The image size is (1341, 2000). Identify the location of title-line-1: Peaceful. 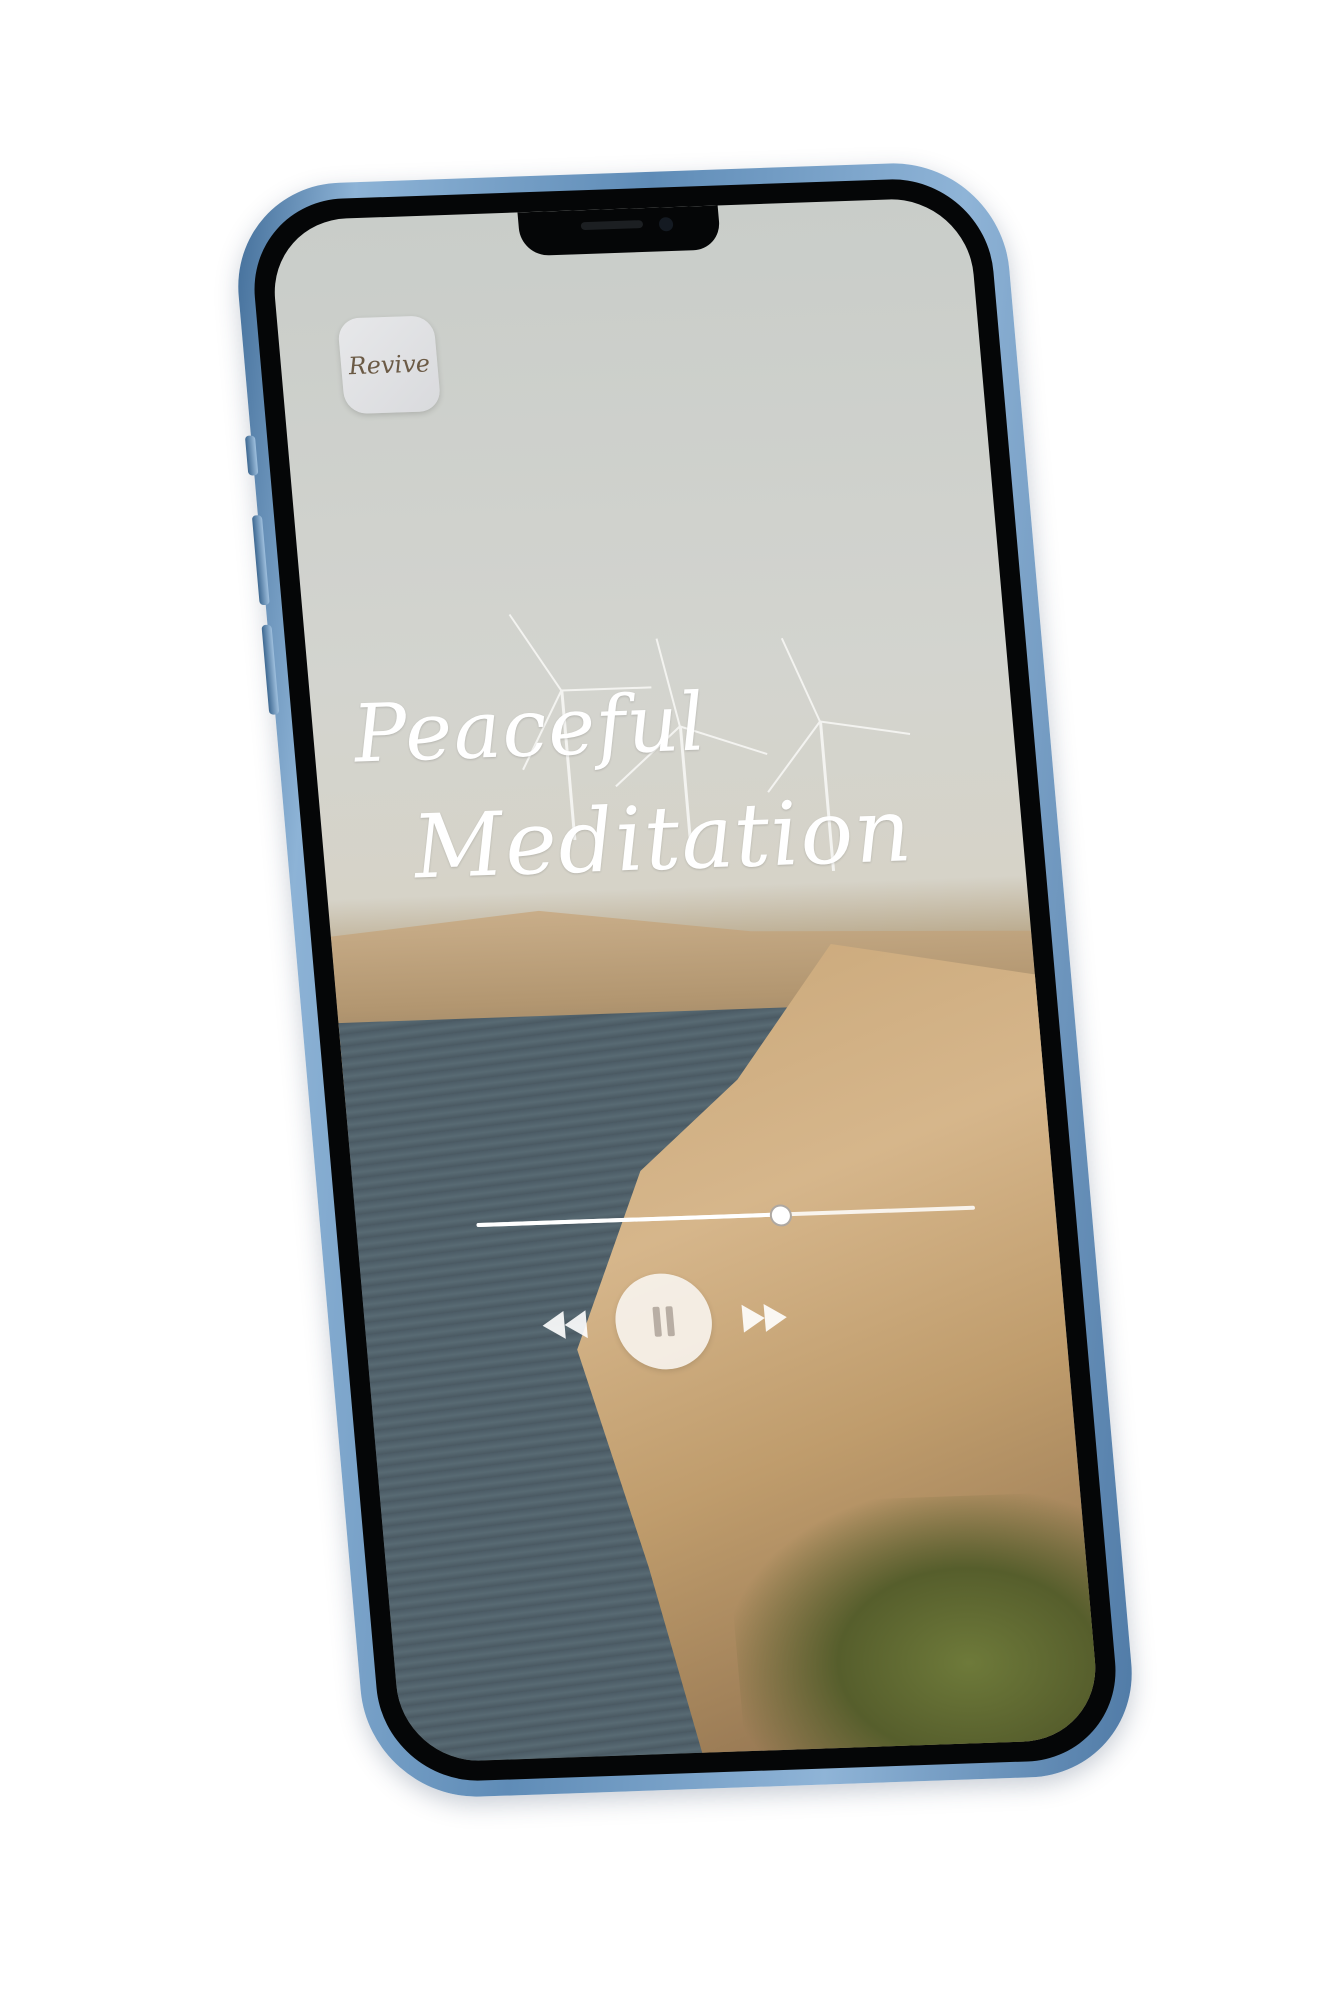
(529, 728).